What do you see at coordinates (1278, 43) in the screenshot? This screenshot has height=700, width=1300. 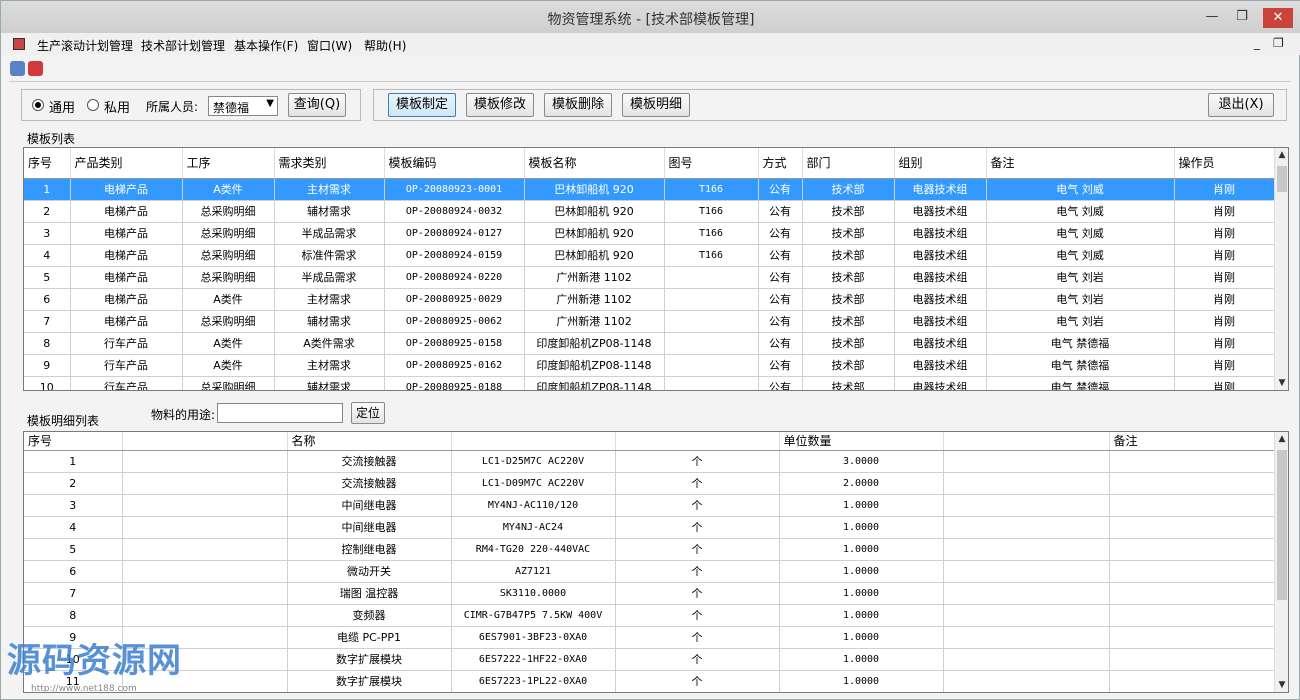 I see `mdi-restore-icon: ❐` at bounding box center [1278, 43].